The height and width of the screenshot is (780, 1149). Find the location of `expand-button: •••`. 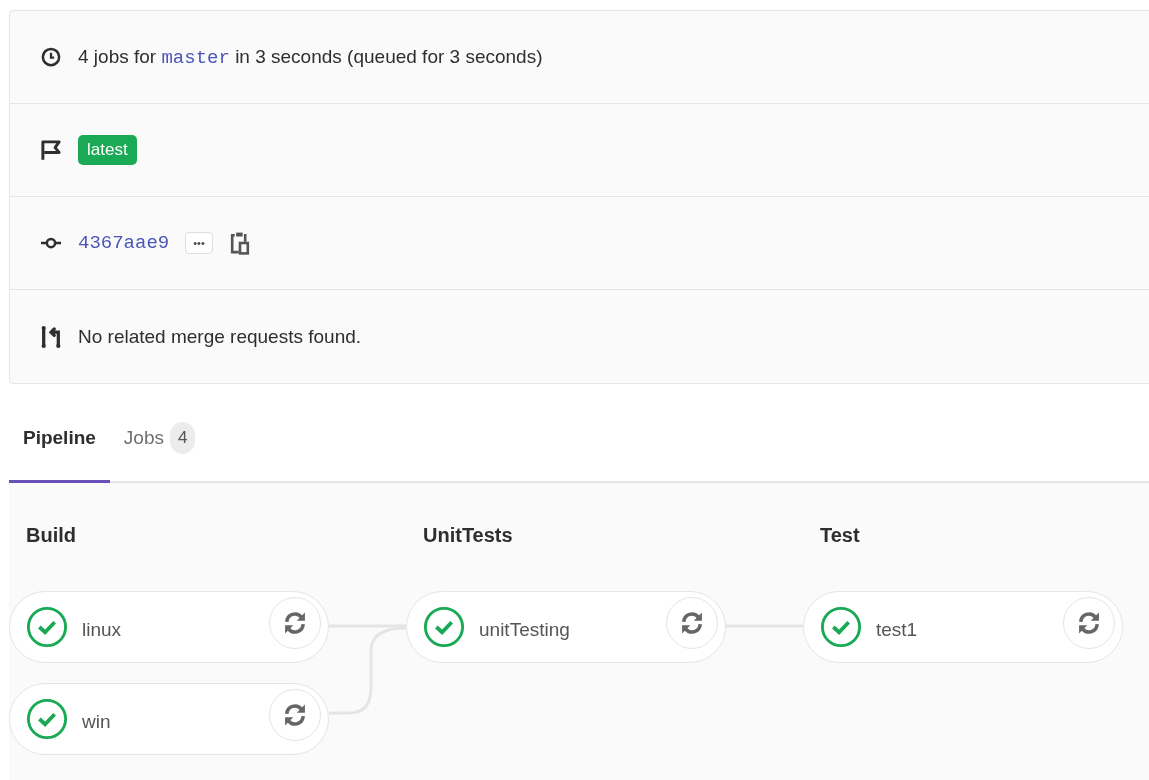

expand-button: ••• is located at coordinates (199, 243).